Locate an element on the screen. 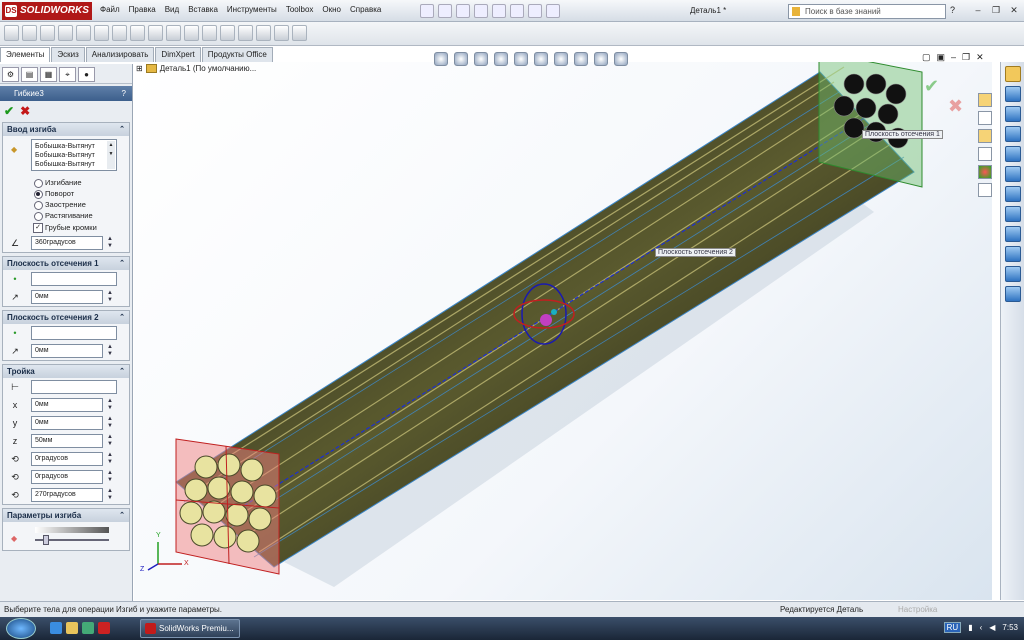 This screenshot has height=640, width=1024. bottom-view-icon is located at coordinates (1012, 194).